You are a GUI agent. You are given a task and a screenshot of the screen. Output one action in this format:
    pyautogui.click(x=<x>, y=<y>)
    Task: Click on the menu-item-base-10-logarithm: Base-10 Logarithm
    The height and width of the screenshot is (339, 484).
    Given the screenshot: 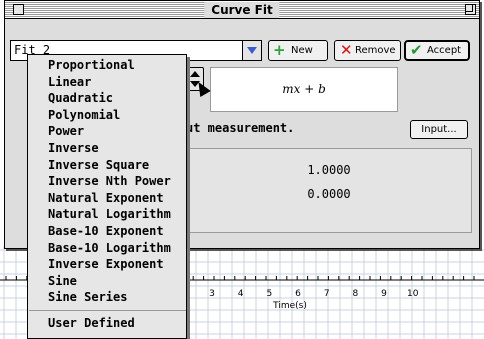 What is the action you would take?
    pyautogui.click(x=107, y=248)
    